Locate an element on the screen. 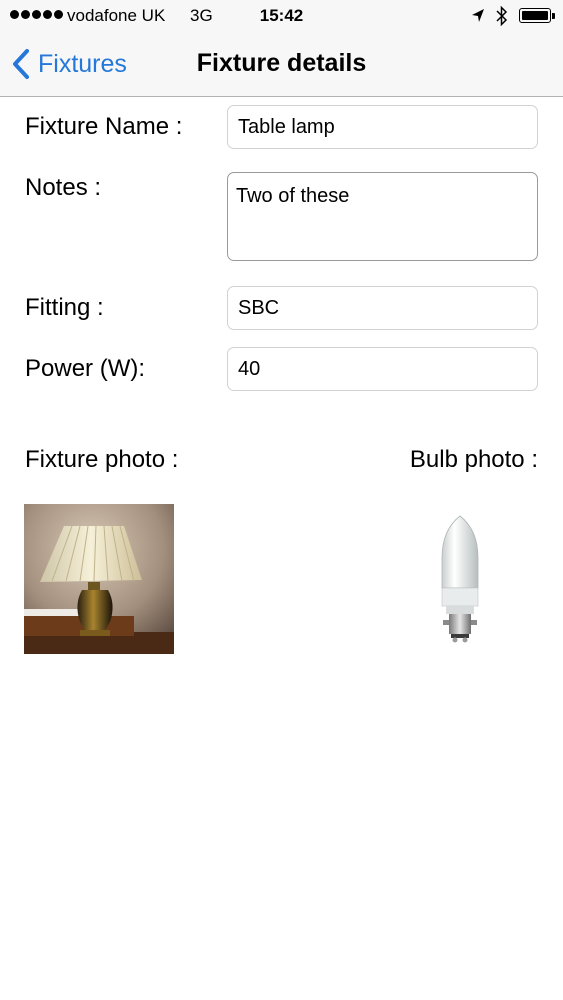  cfl-bulb-image is located at coordinates (460, 579).